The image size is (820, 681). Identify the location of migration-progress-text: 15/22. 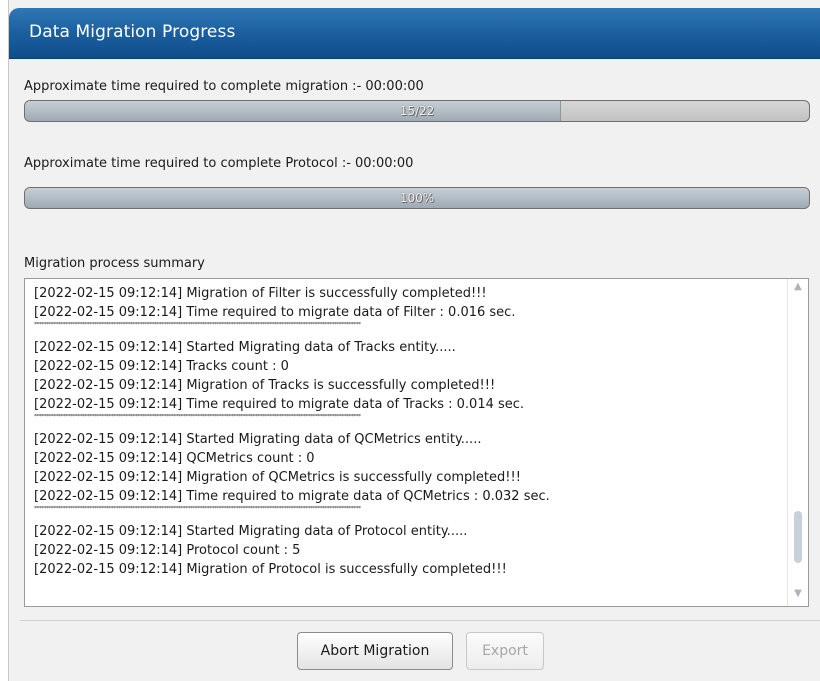
(417, 111).